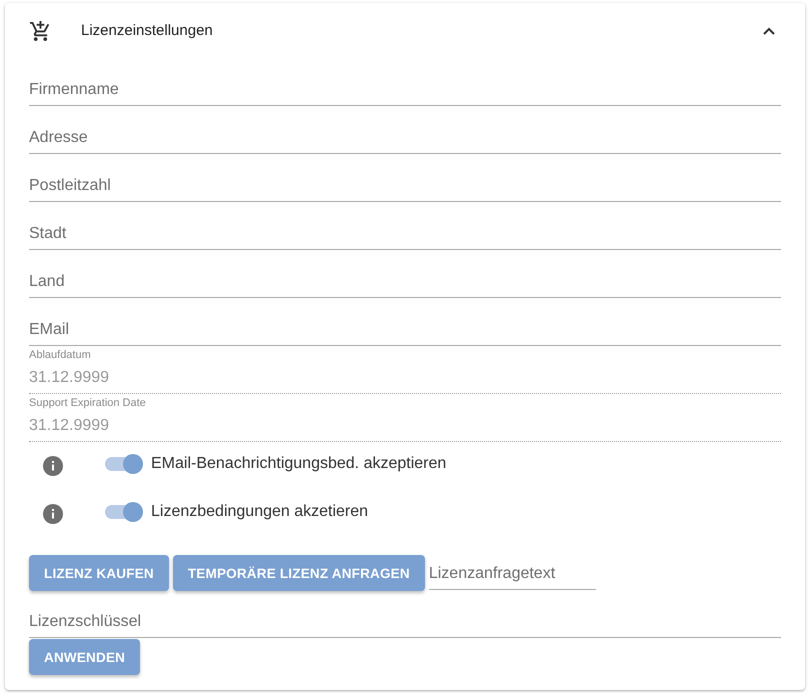  Describe the element at coordinates (405, 189) in the screenshot. I see `input-field: Postleitzahl` at that location.